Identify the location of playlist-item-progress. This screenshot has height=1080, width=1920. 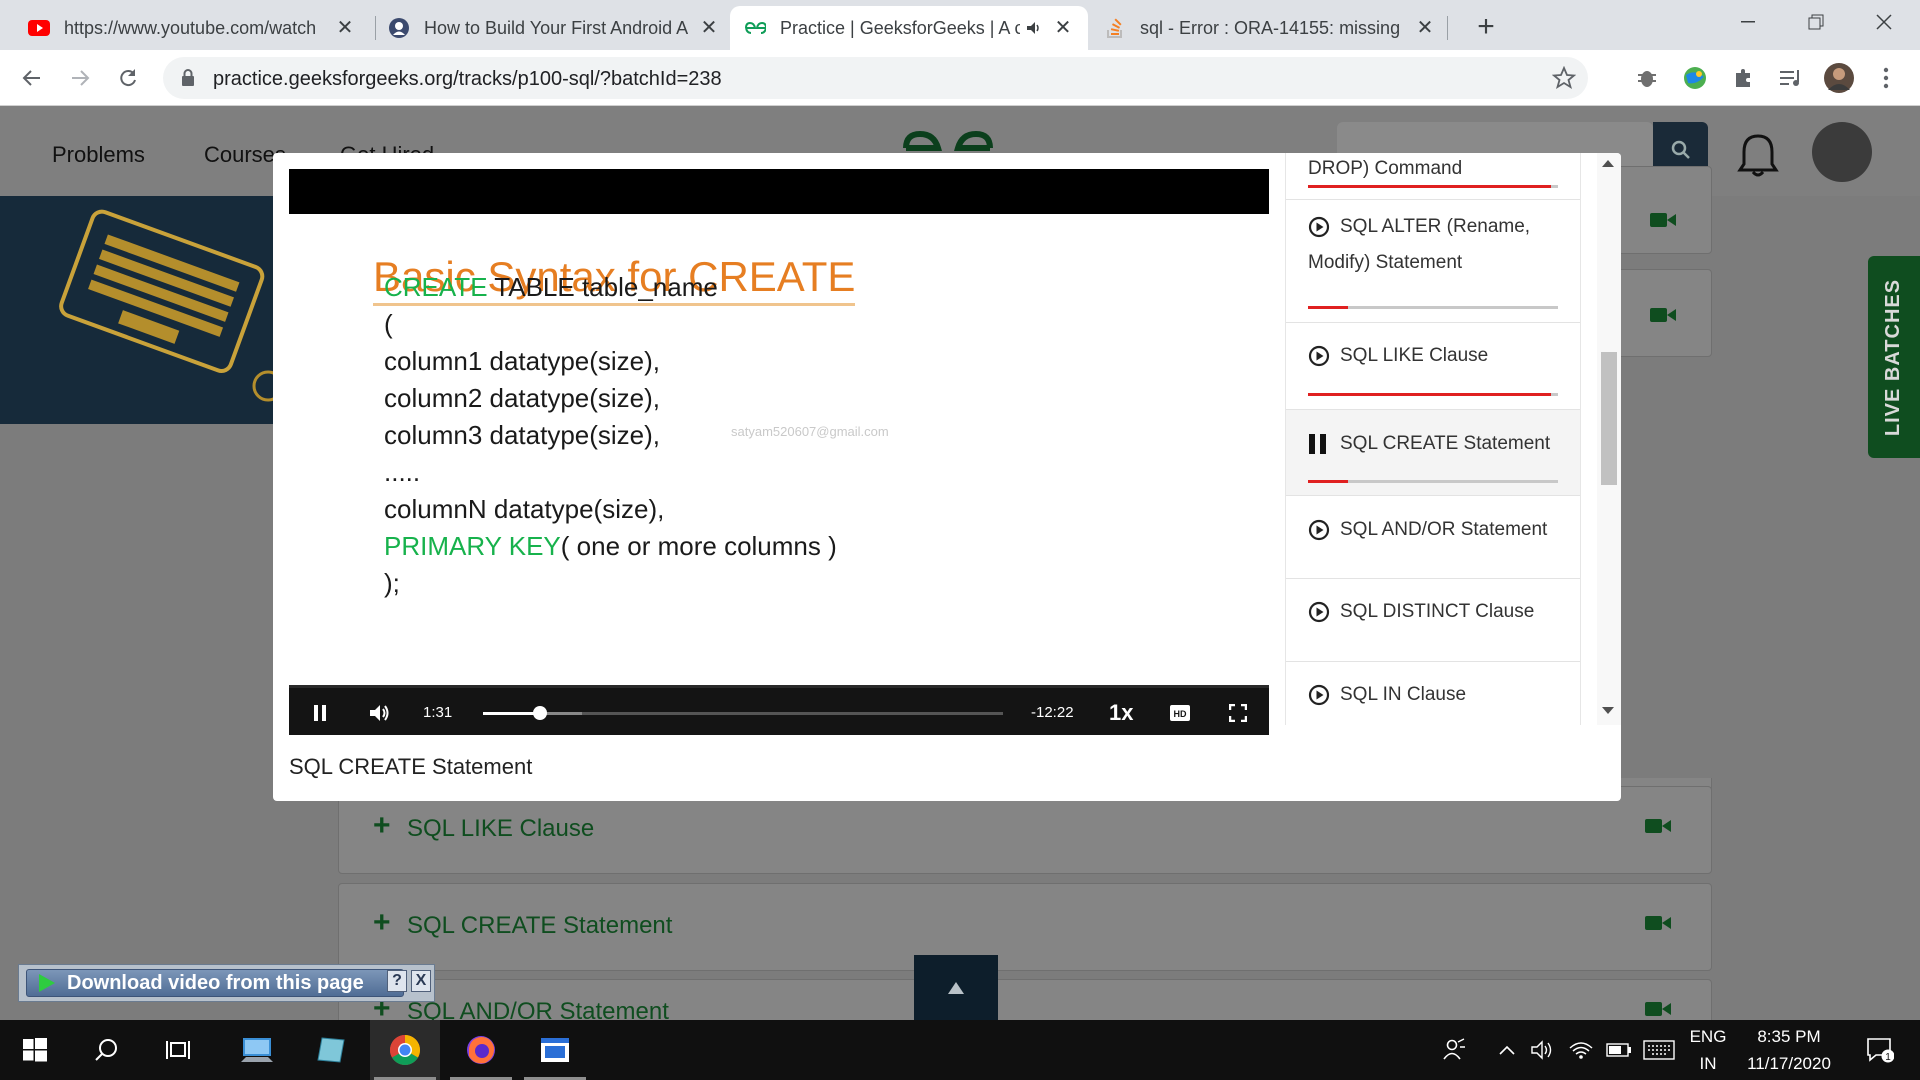
(1433, 481).